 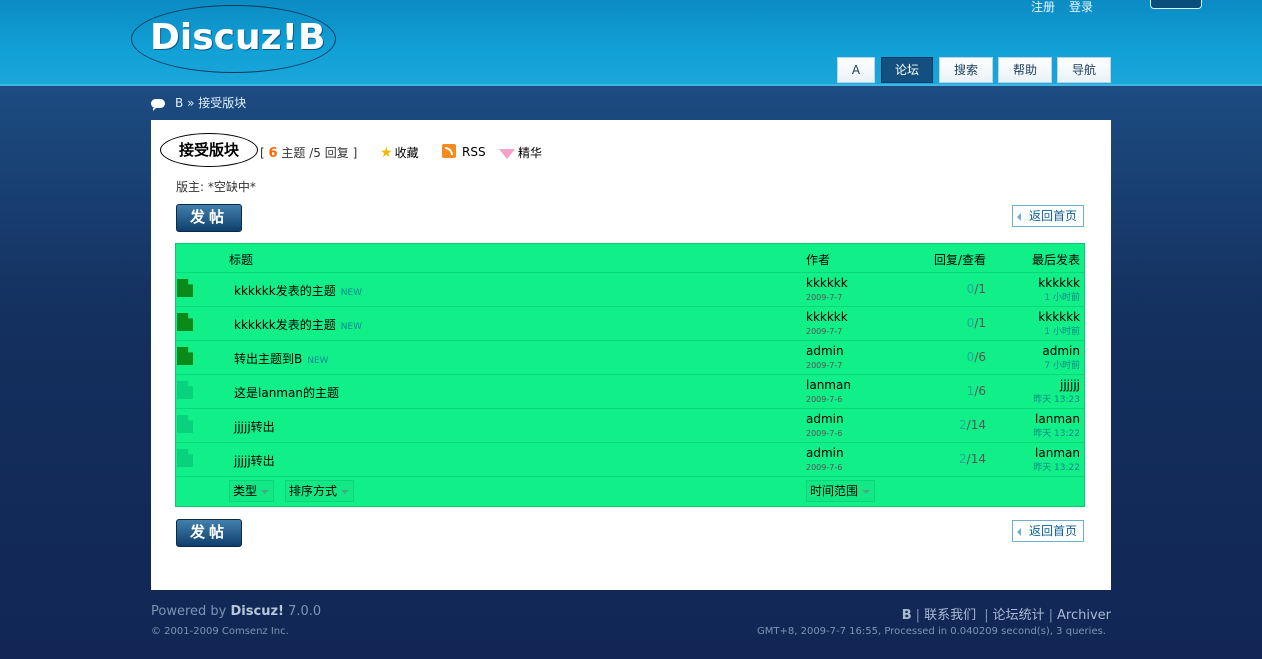 What do you see at coordinates (630, 258) in the screenshot?
I see `thread-list-header: 标题 作者 回复/查看 最后发表` at bounding box center [630, 258].